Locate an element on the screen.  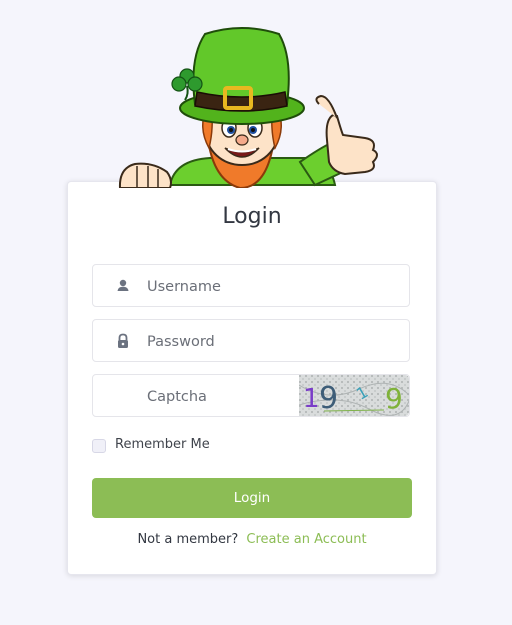
signup-prompt-text: Not a member? is located at coordinates (188, 539).